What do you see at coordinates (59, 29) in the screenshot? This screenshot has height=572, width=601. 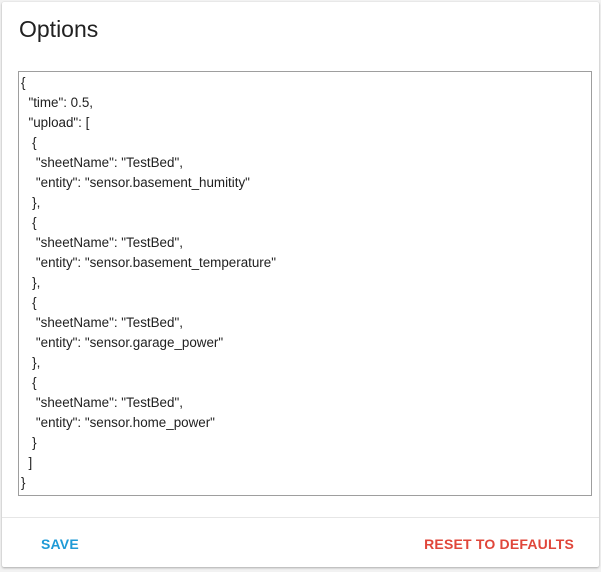 I see `page-title: Options` at bounding box center [59, 29].